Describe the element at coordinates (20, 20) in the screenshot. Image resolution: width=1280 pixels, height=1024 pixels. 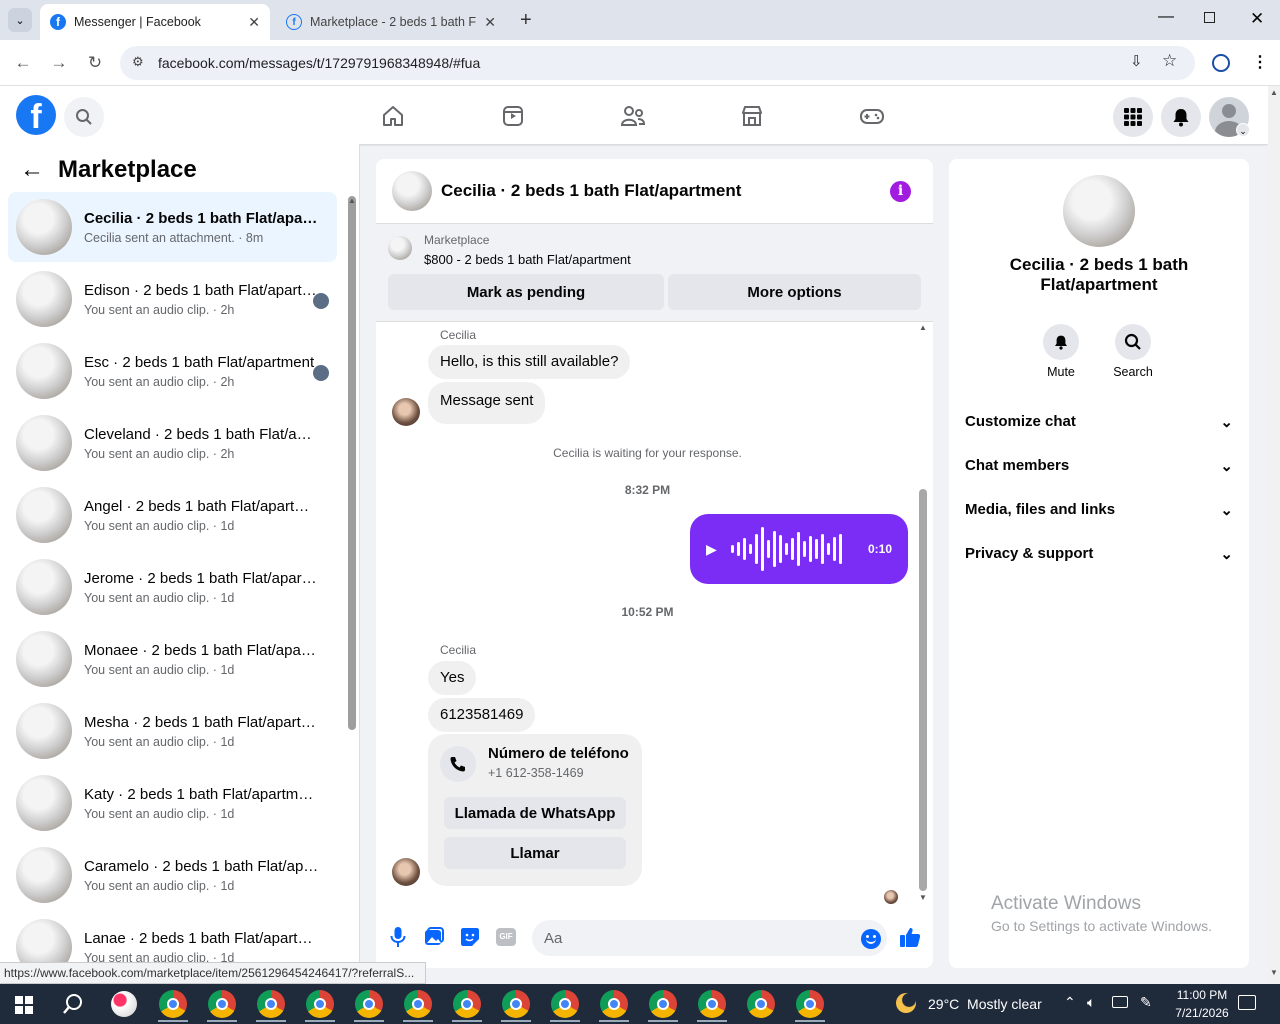
I see `tab-search-button: ⌄` at that location.